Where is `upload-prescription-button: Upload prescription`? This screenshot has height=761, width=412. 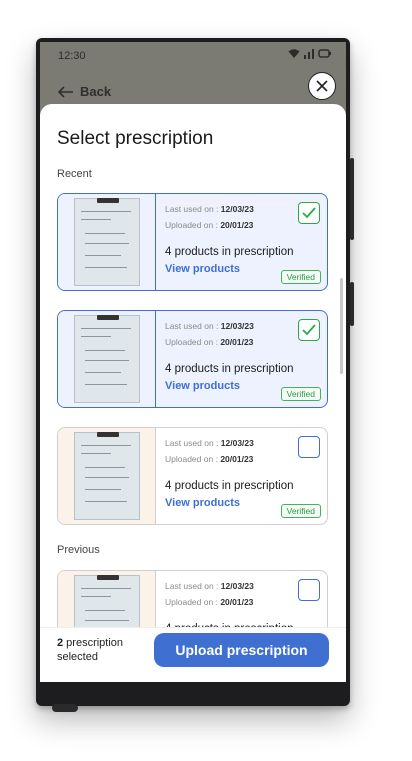 upload-prescription-button: Upload prescription is located at coordinates (241, 650).